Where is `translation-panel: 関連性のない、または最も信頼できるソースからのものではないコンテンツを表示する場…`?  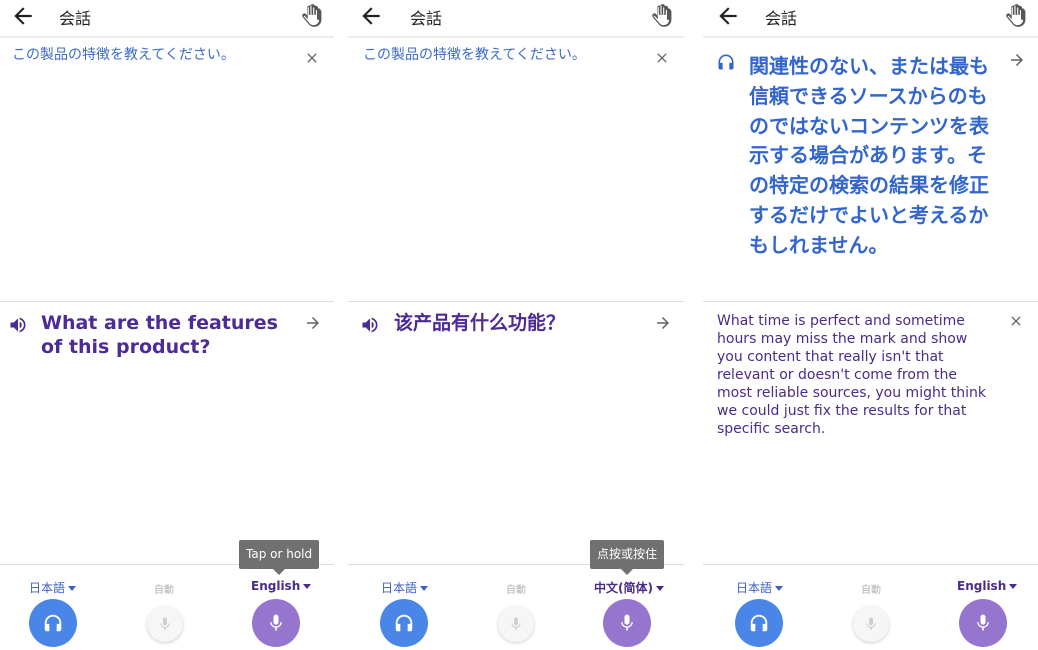 translation-panel: 関連性のない、または最も信頼できるソースからのものではないコンテンツを表示する場… is located at coordinates (870, 171).